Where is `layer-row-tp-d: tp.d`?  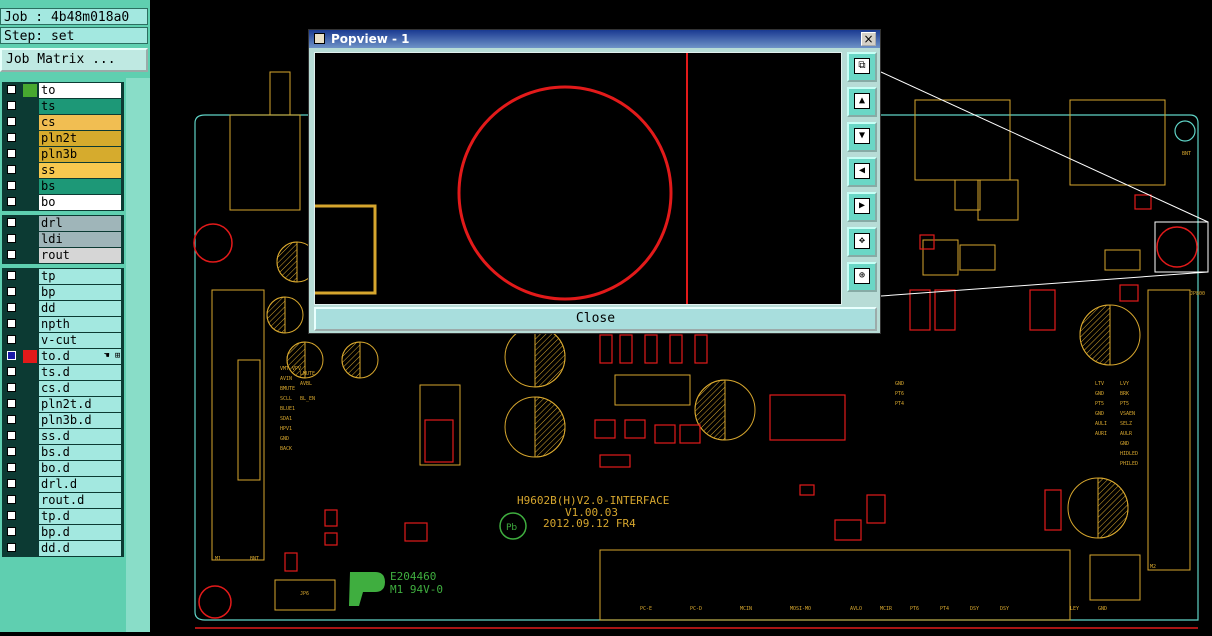 layer-row-tp-d: tp.d is located at coordinates (63, 516).